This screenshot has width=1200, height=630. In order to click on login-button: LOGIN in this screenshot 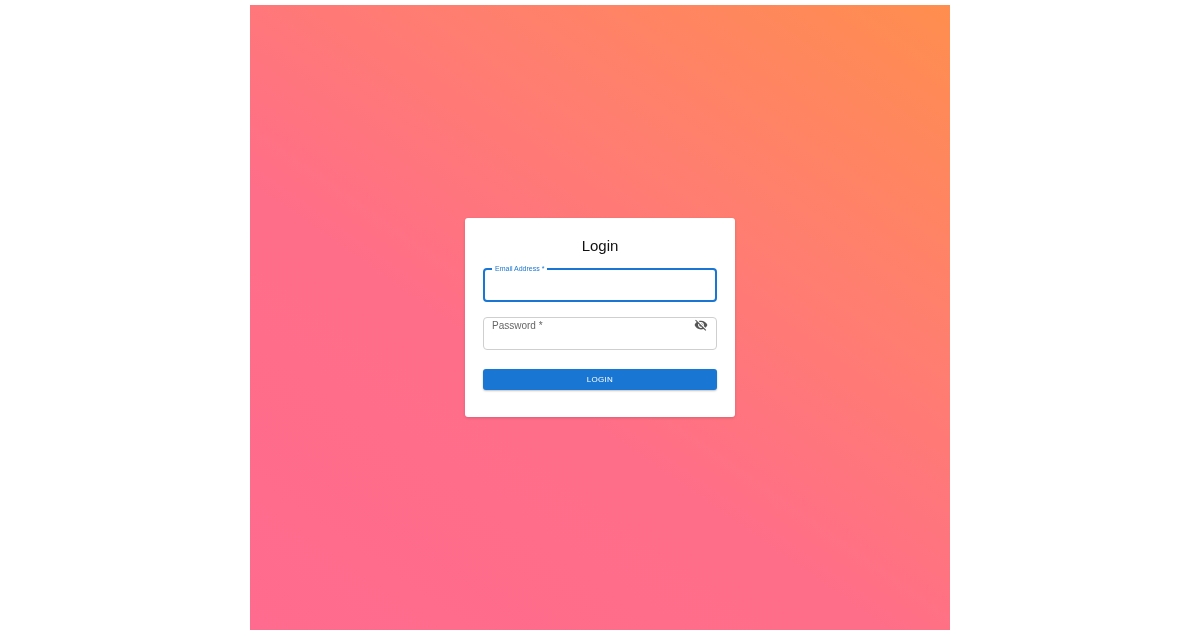, I will do `click(600, 379)`.